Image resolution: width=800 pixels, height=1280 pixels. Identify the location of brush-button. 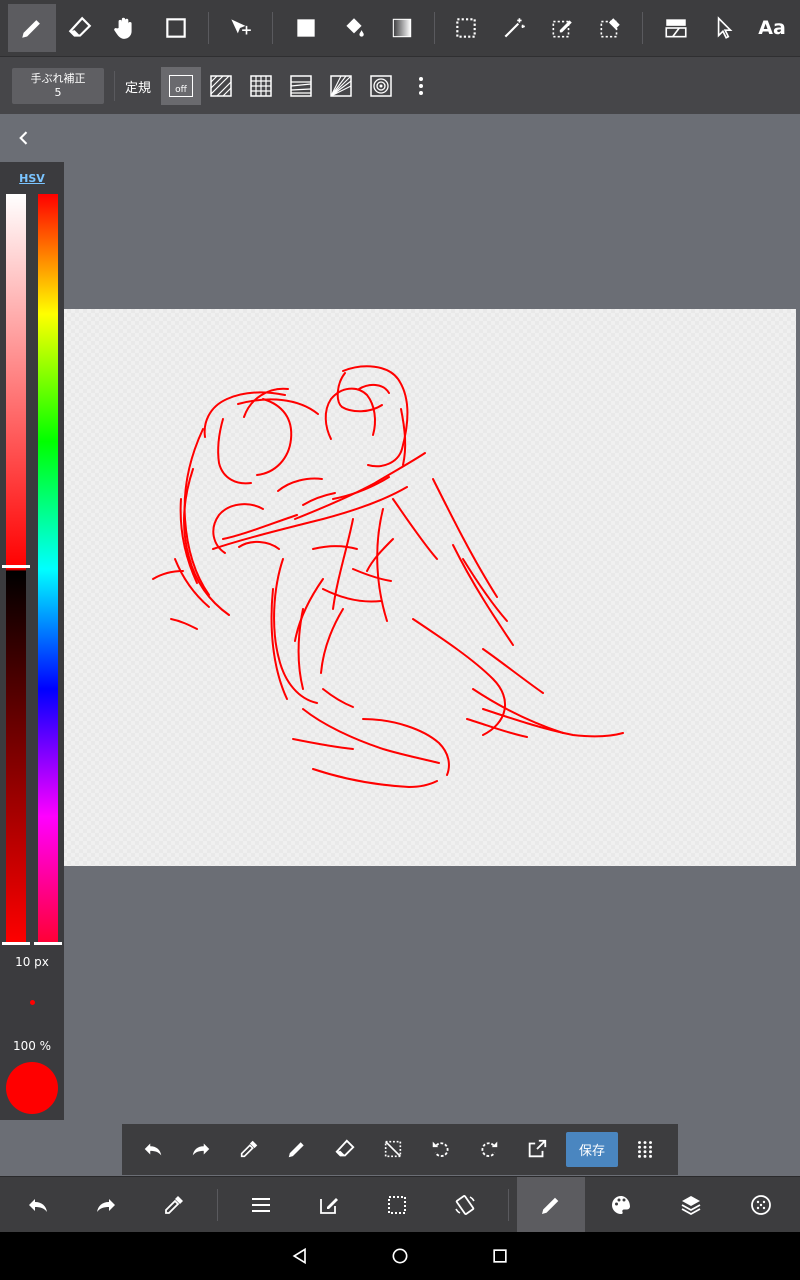
(551, 1204).